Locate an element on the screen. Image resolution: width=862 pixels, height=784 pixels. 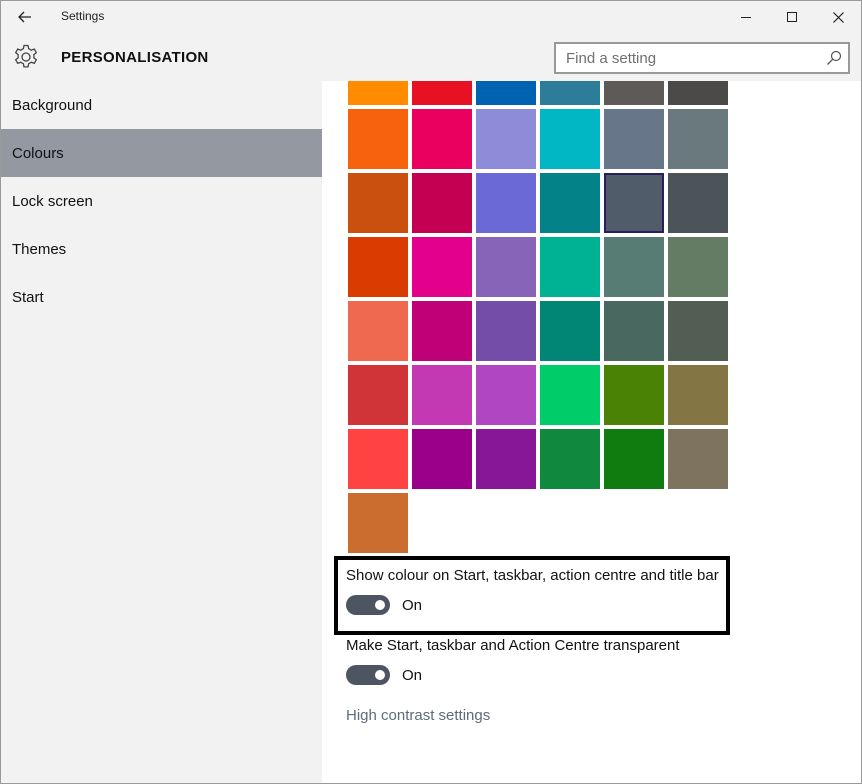
back-arrow-icon is located at coordinates (24, 17).